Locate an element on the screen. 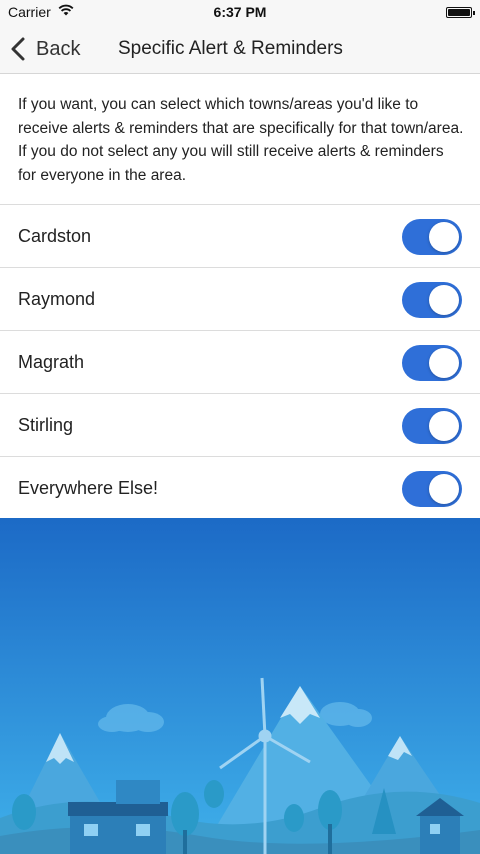 This screenshot has height=854, width=480. battery-icon is located at coordinates (460, 12).